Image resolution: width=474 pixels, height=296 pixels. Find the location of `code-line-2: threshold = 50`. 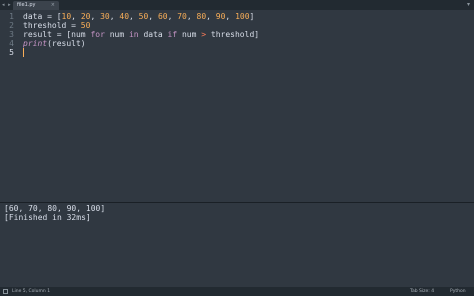

code-line-2: threshold = 50 is located at coordinates (56, 25).